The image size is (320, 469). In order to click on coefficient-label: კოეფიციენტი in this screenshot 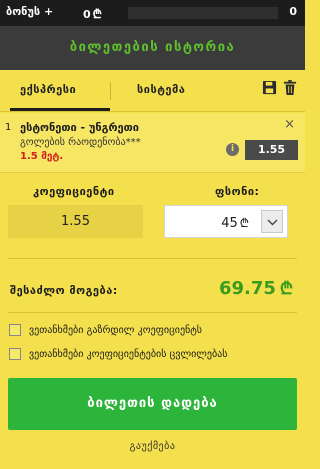, I will do `click(74, 191)`.